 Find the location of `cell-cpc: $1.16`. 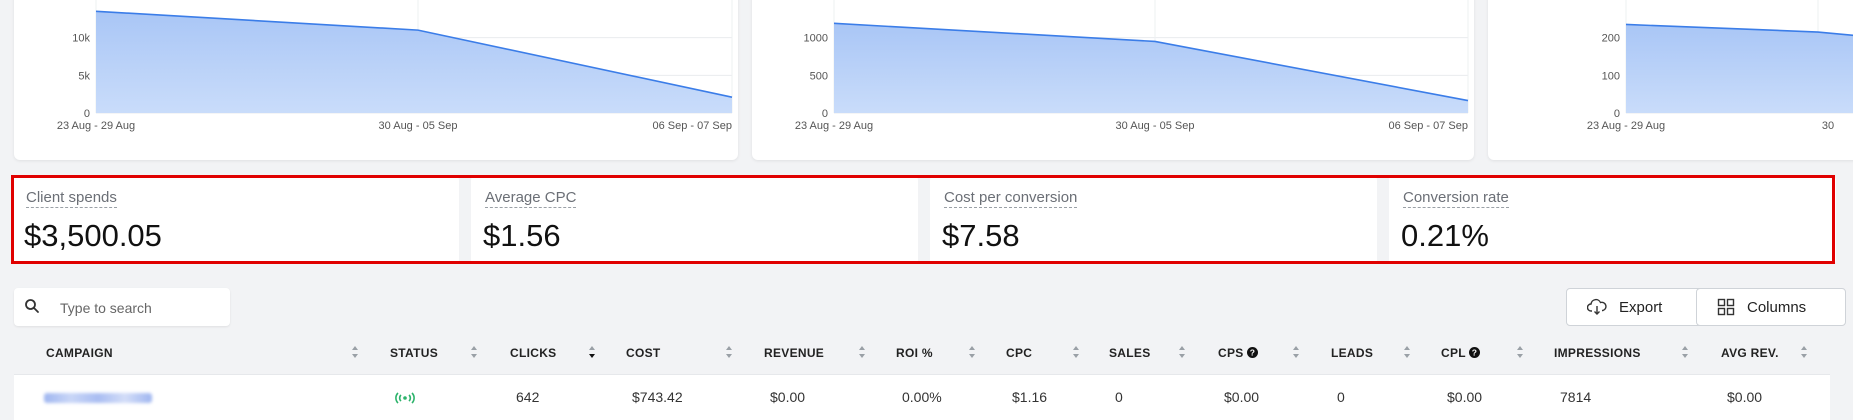

cell-cpc: $1.16 is located at coordinates (1030, 397).